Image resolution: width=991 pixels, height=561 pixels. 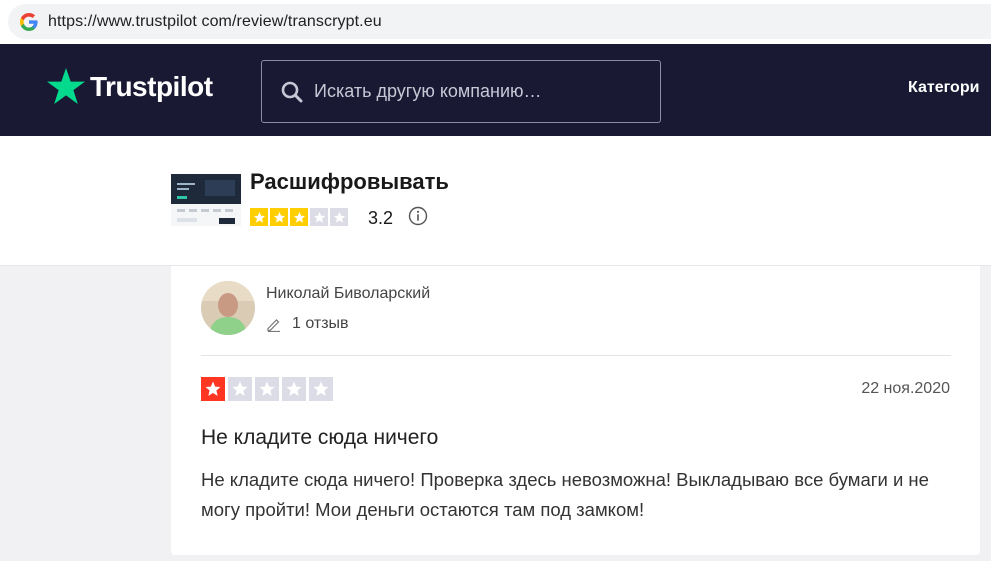 I want to click on company-search, so click(x=461, y=91).